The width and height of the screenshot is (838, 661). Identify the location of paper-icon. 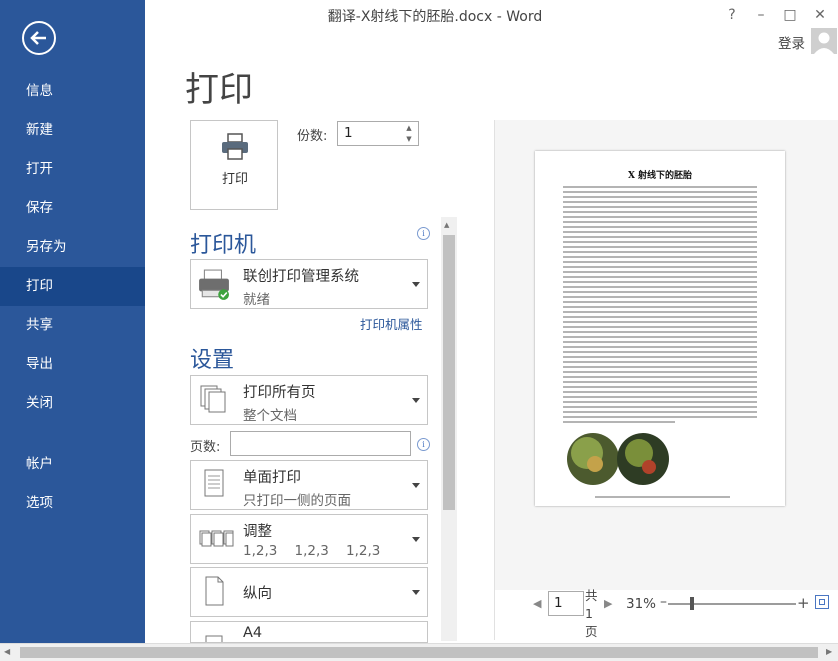
(214, 638).